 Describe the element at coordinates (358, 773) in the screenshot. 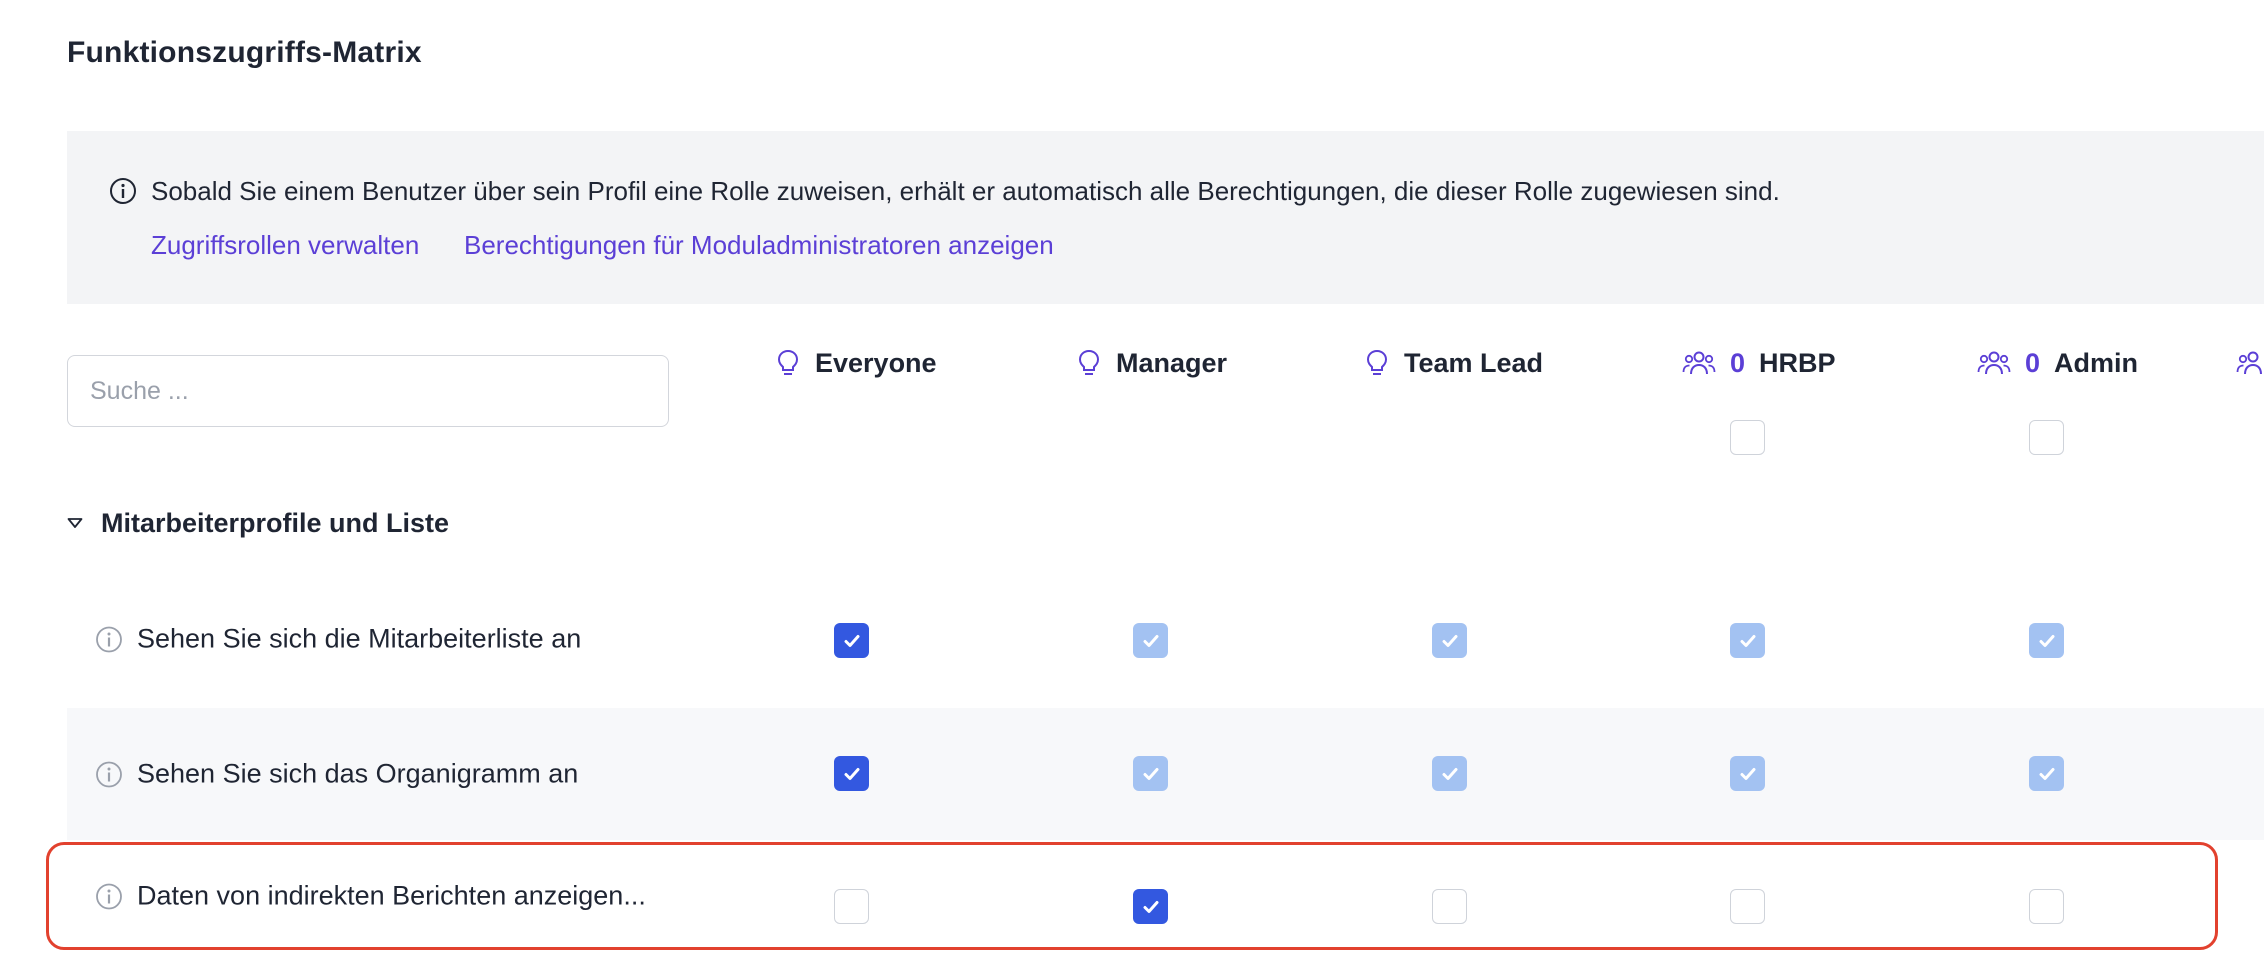

I see `permission-name: Sehen Sie sich das Organigramm an` at that location.